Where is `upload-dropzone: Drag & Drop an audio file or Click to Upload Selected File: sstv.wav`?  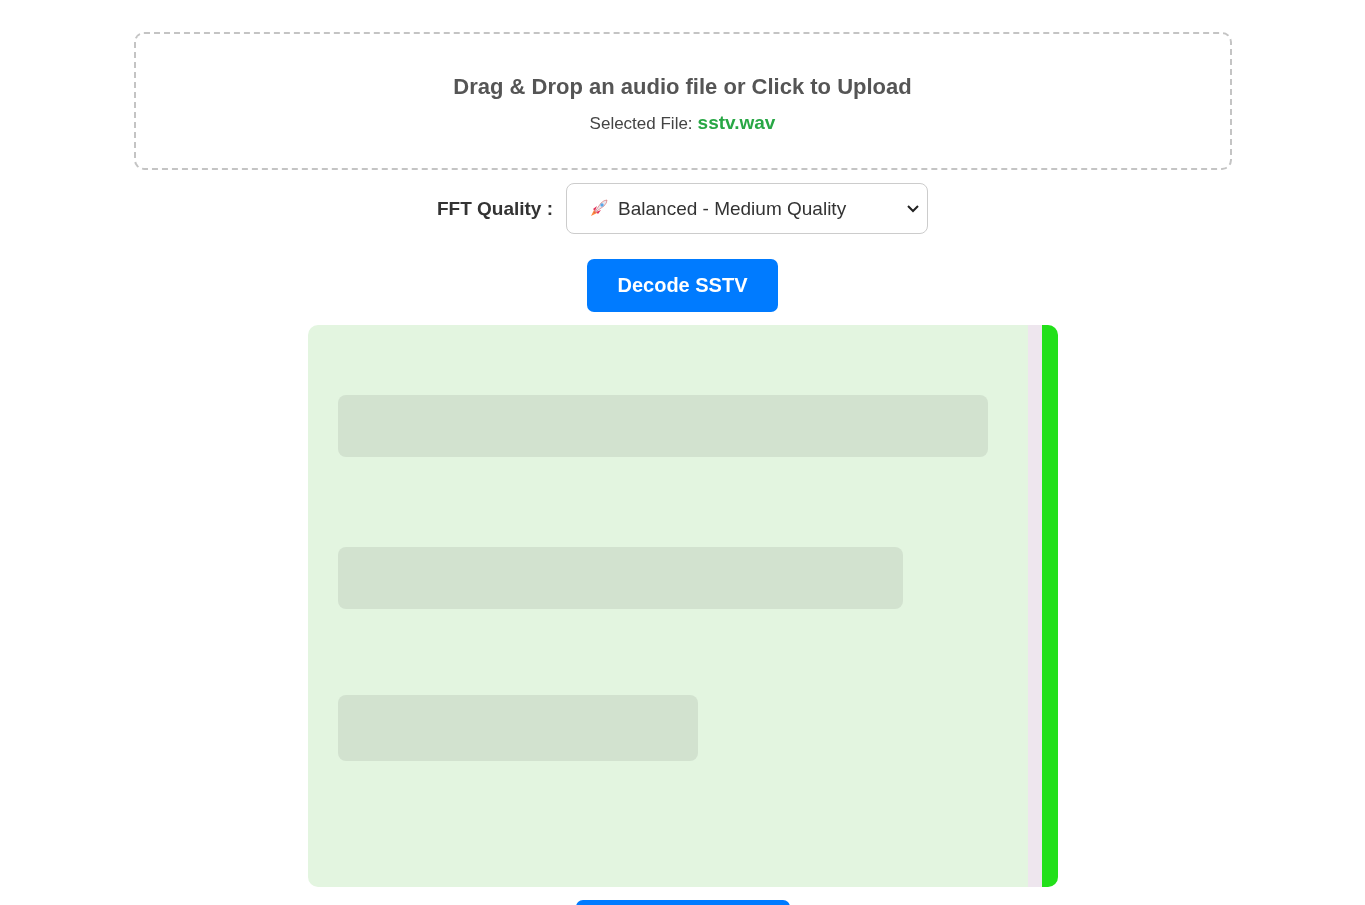
upload-dropzone: Drag & Drop an audio file or Click to Upload Selected File: sstv.wav is located at coordinates (682, 101).